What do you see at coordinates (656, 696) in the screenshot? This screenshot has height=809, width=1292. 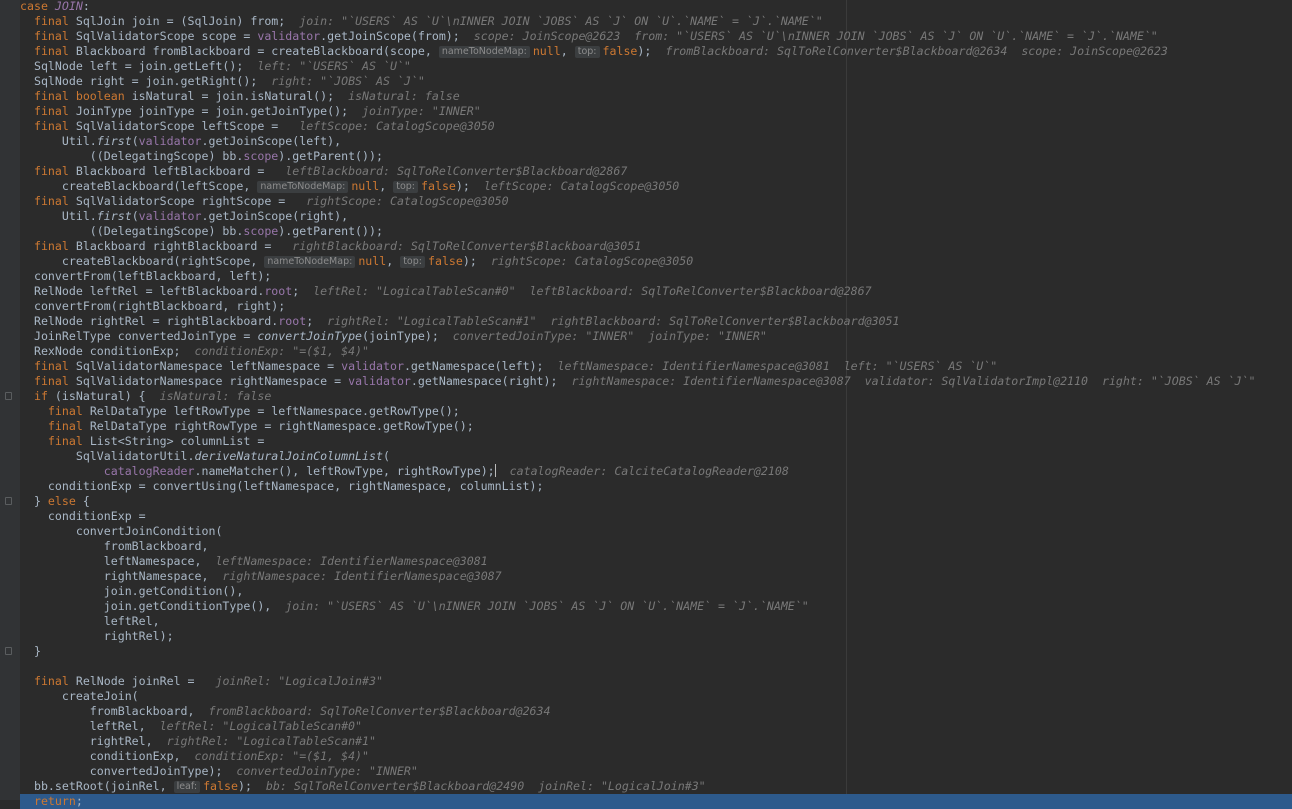 I see `code-line: createJoin(` at bounding box center [656, 696].